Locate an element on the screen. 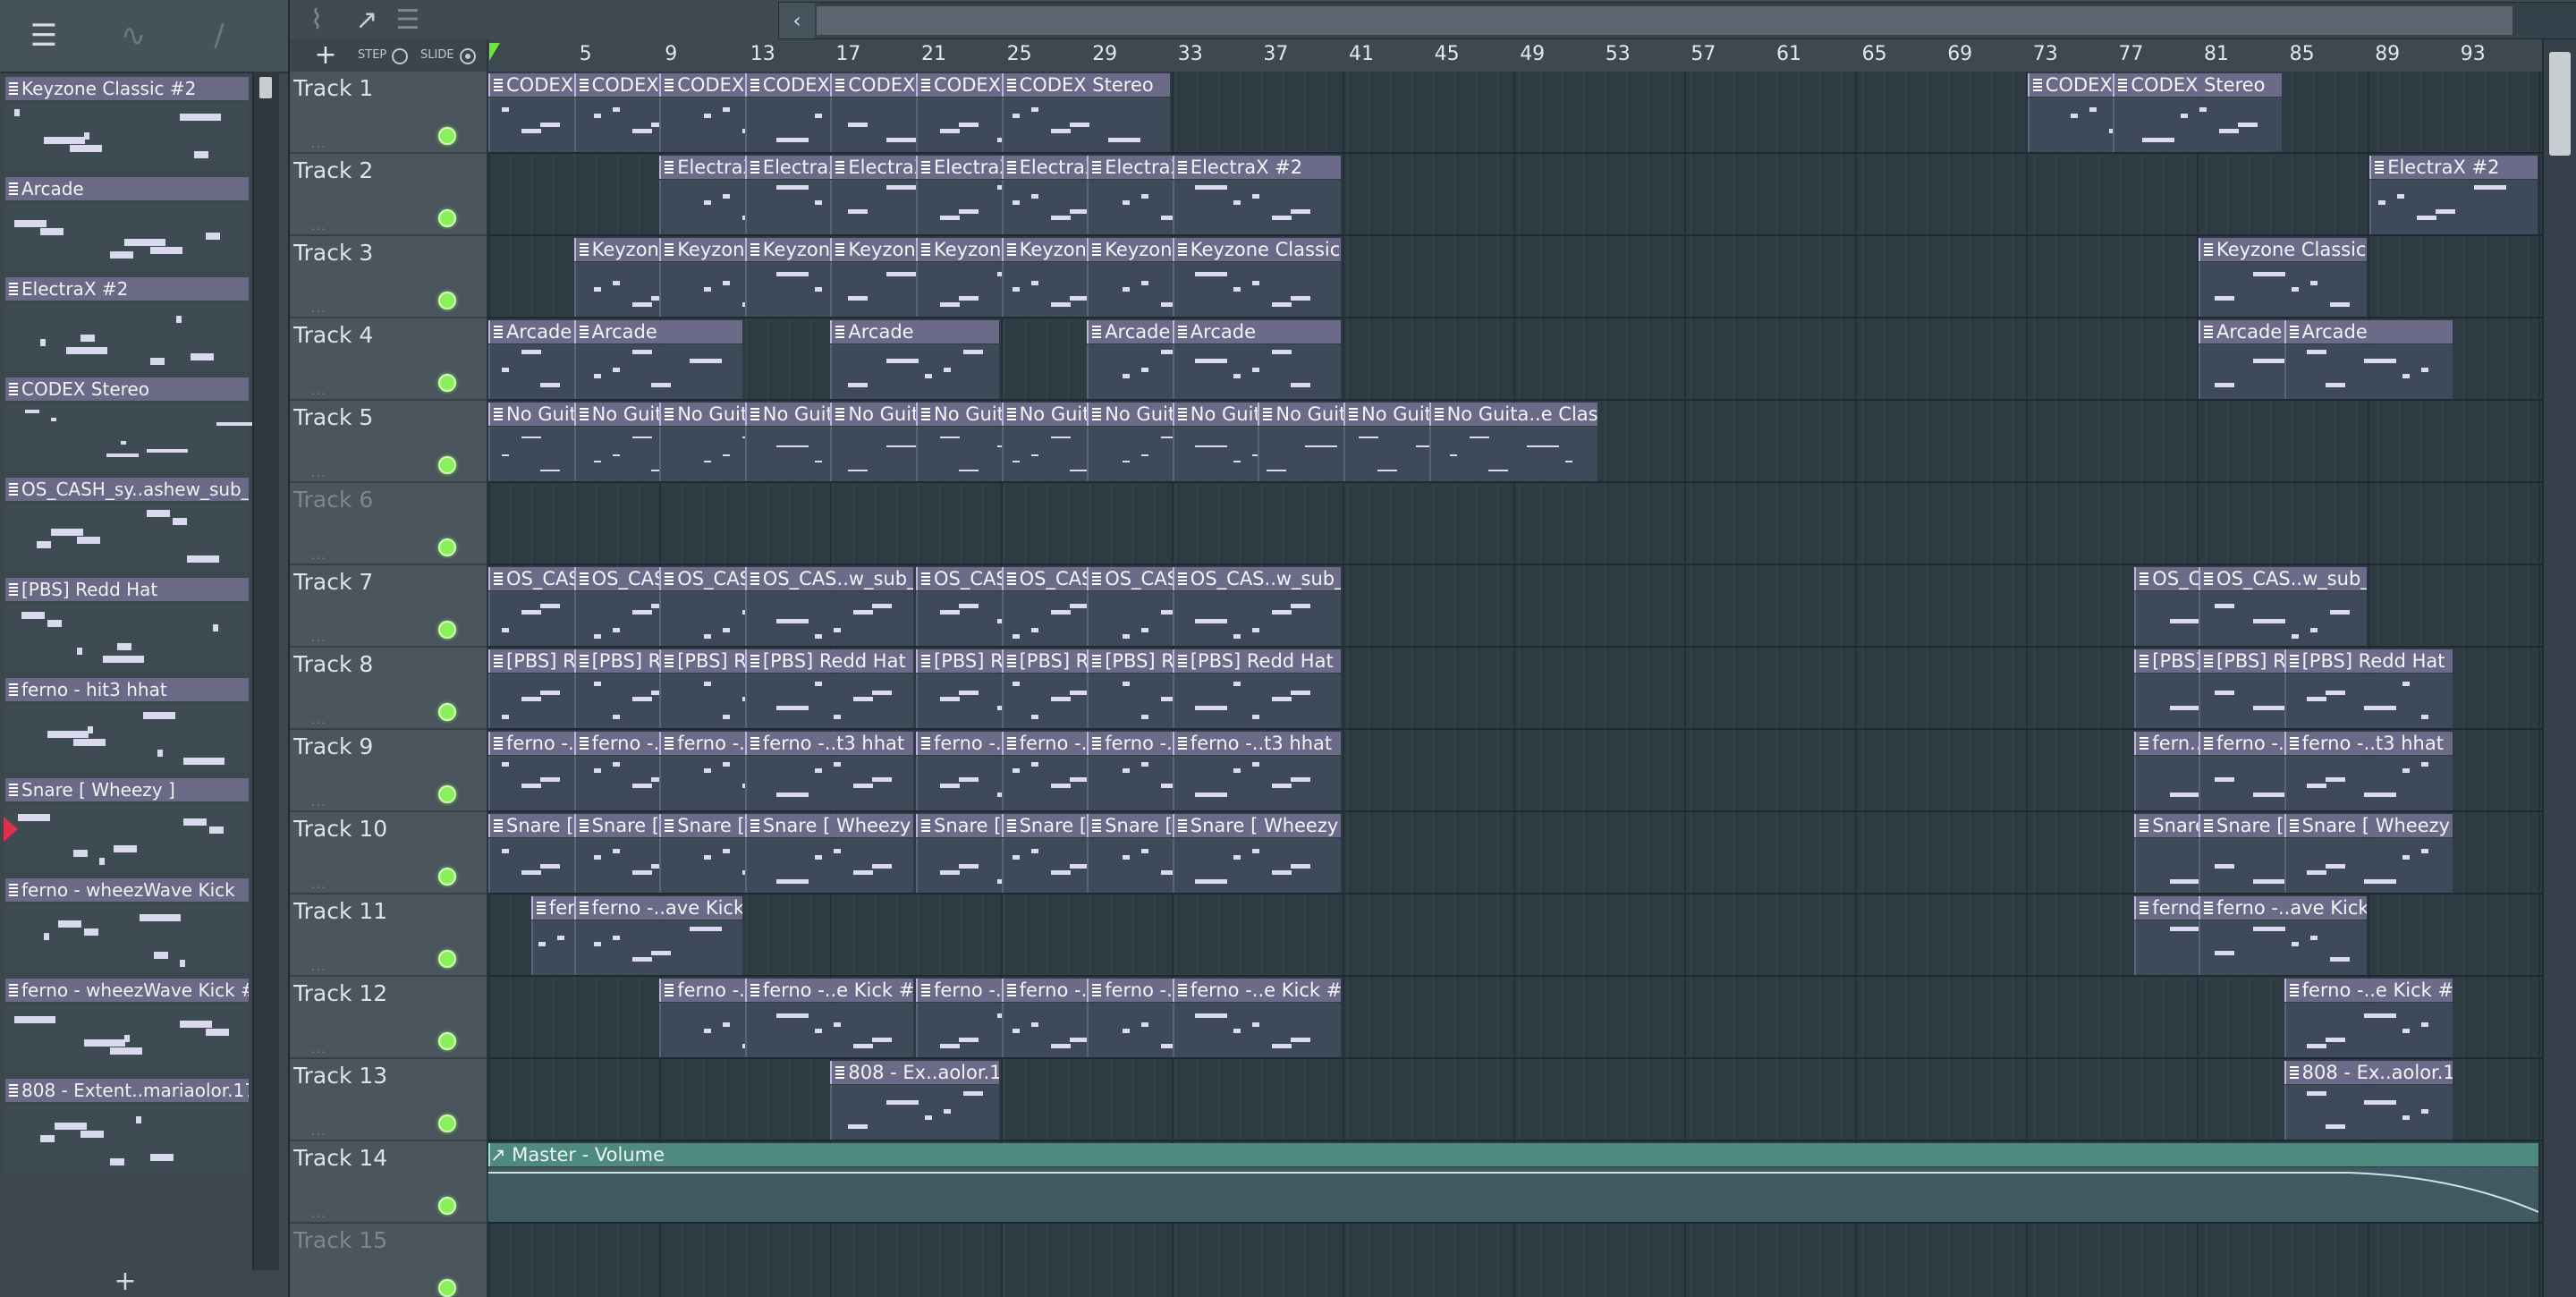 This screenshot has height=1297, width=2576. clip-header: No Guita..e Classic is located at coordinates (1512, 414).